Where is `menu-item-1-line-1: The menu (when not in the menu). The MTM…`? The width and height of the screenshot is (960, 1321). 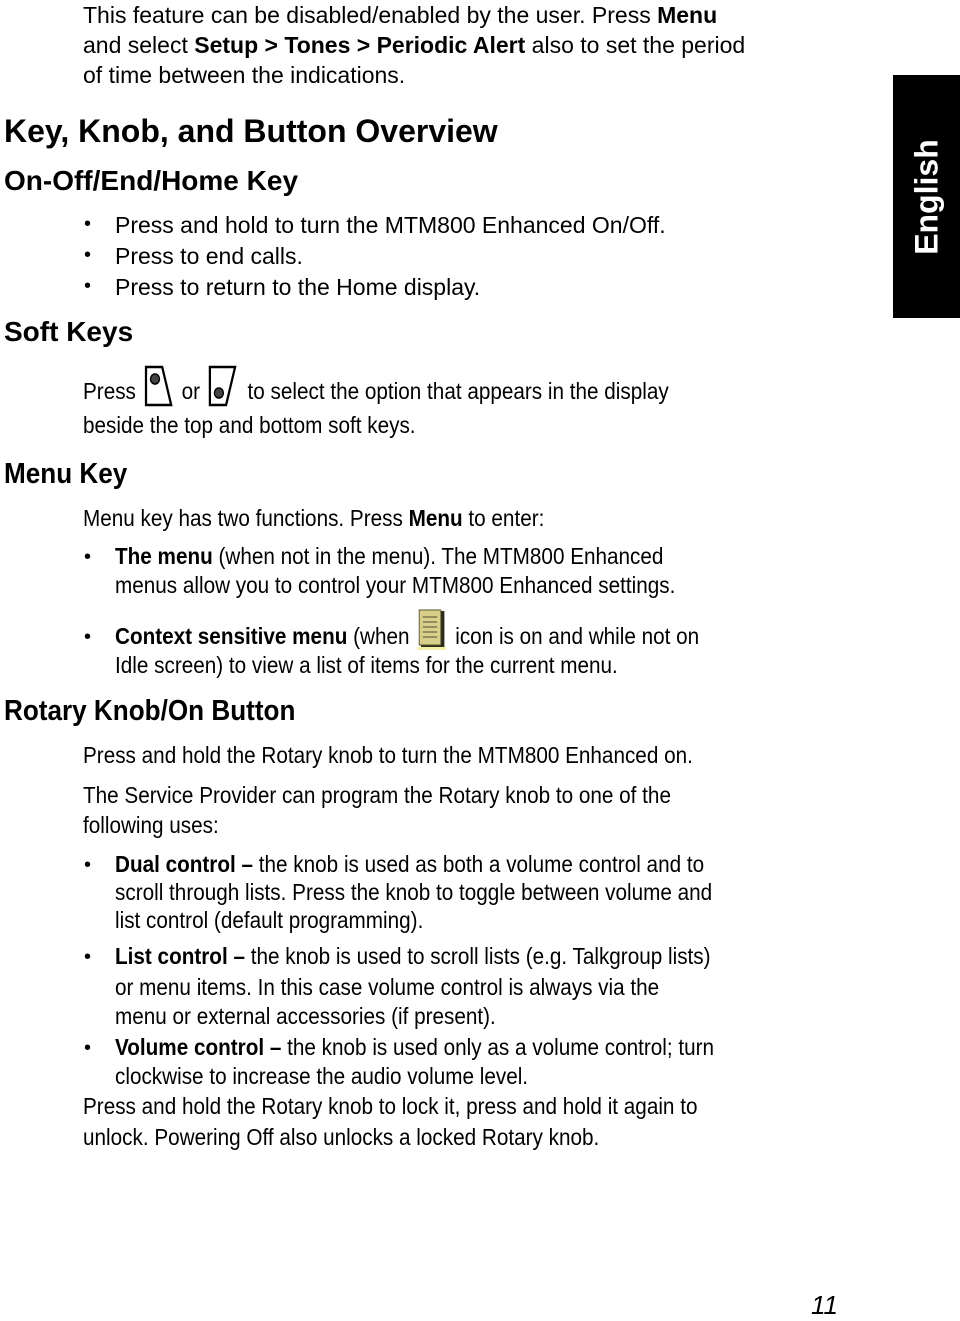 menu-item-1-line-1: The menu (when not in the menu). The MTM… is located at coordinates (389, 556).